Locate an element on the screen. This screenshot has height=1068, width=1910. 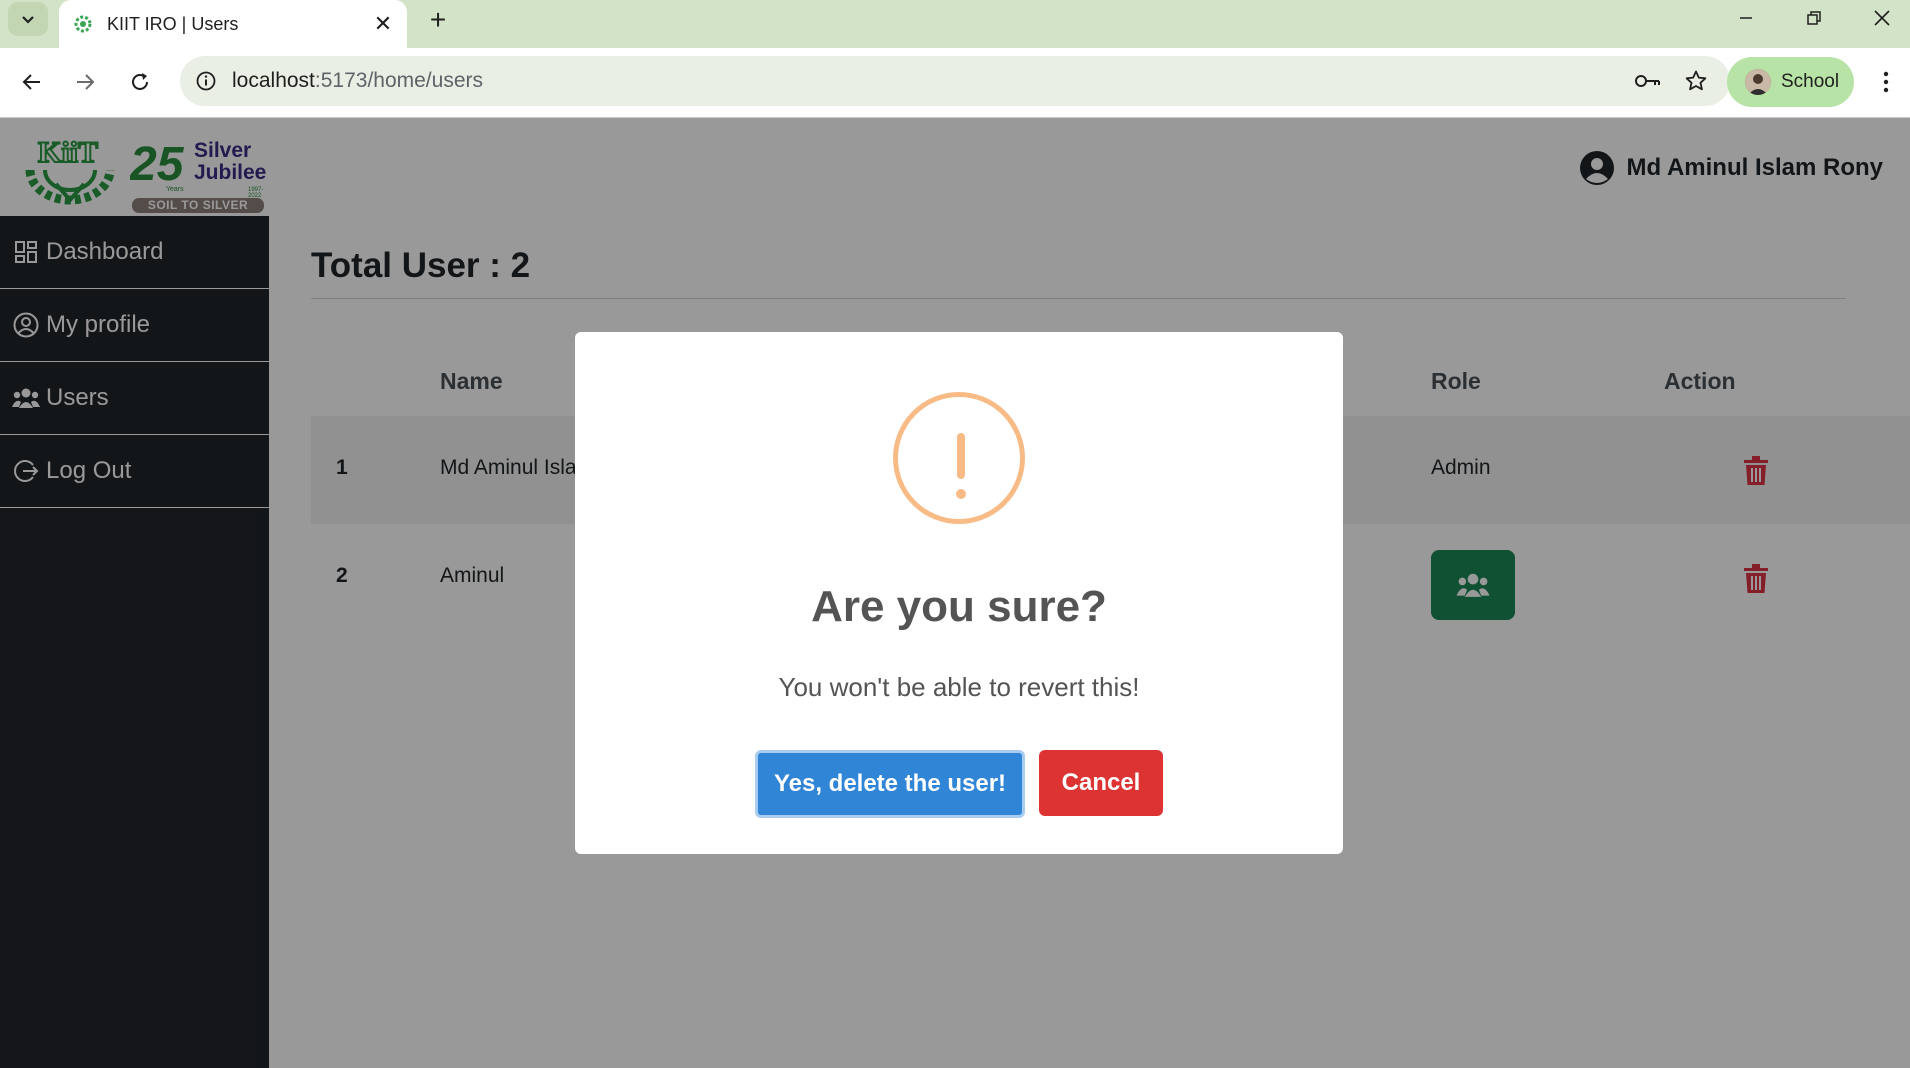
confirm-delete-button: Yes, delete the user! is located at coordinates (890, 784).